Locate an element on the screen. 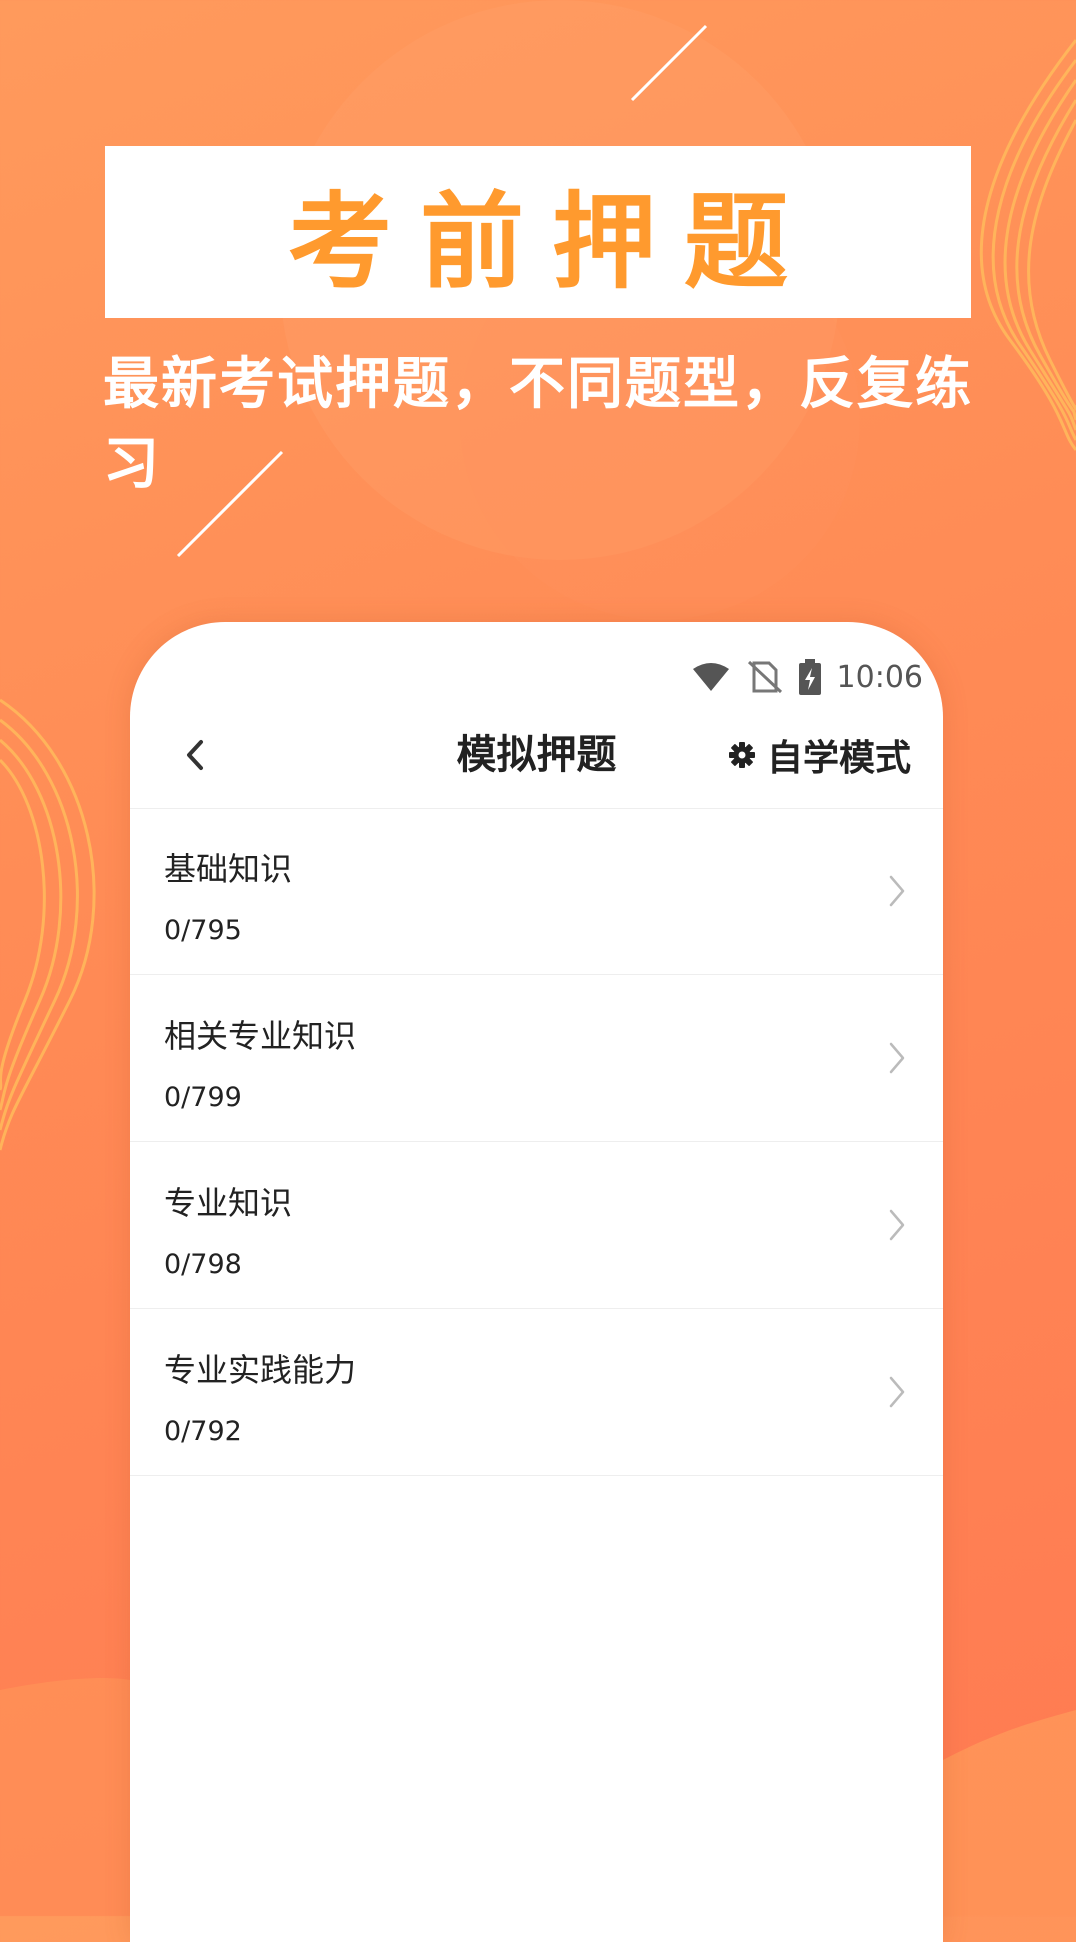  list-item-progress: 0/792 is located at coordinates (203, 1431).